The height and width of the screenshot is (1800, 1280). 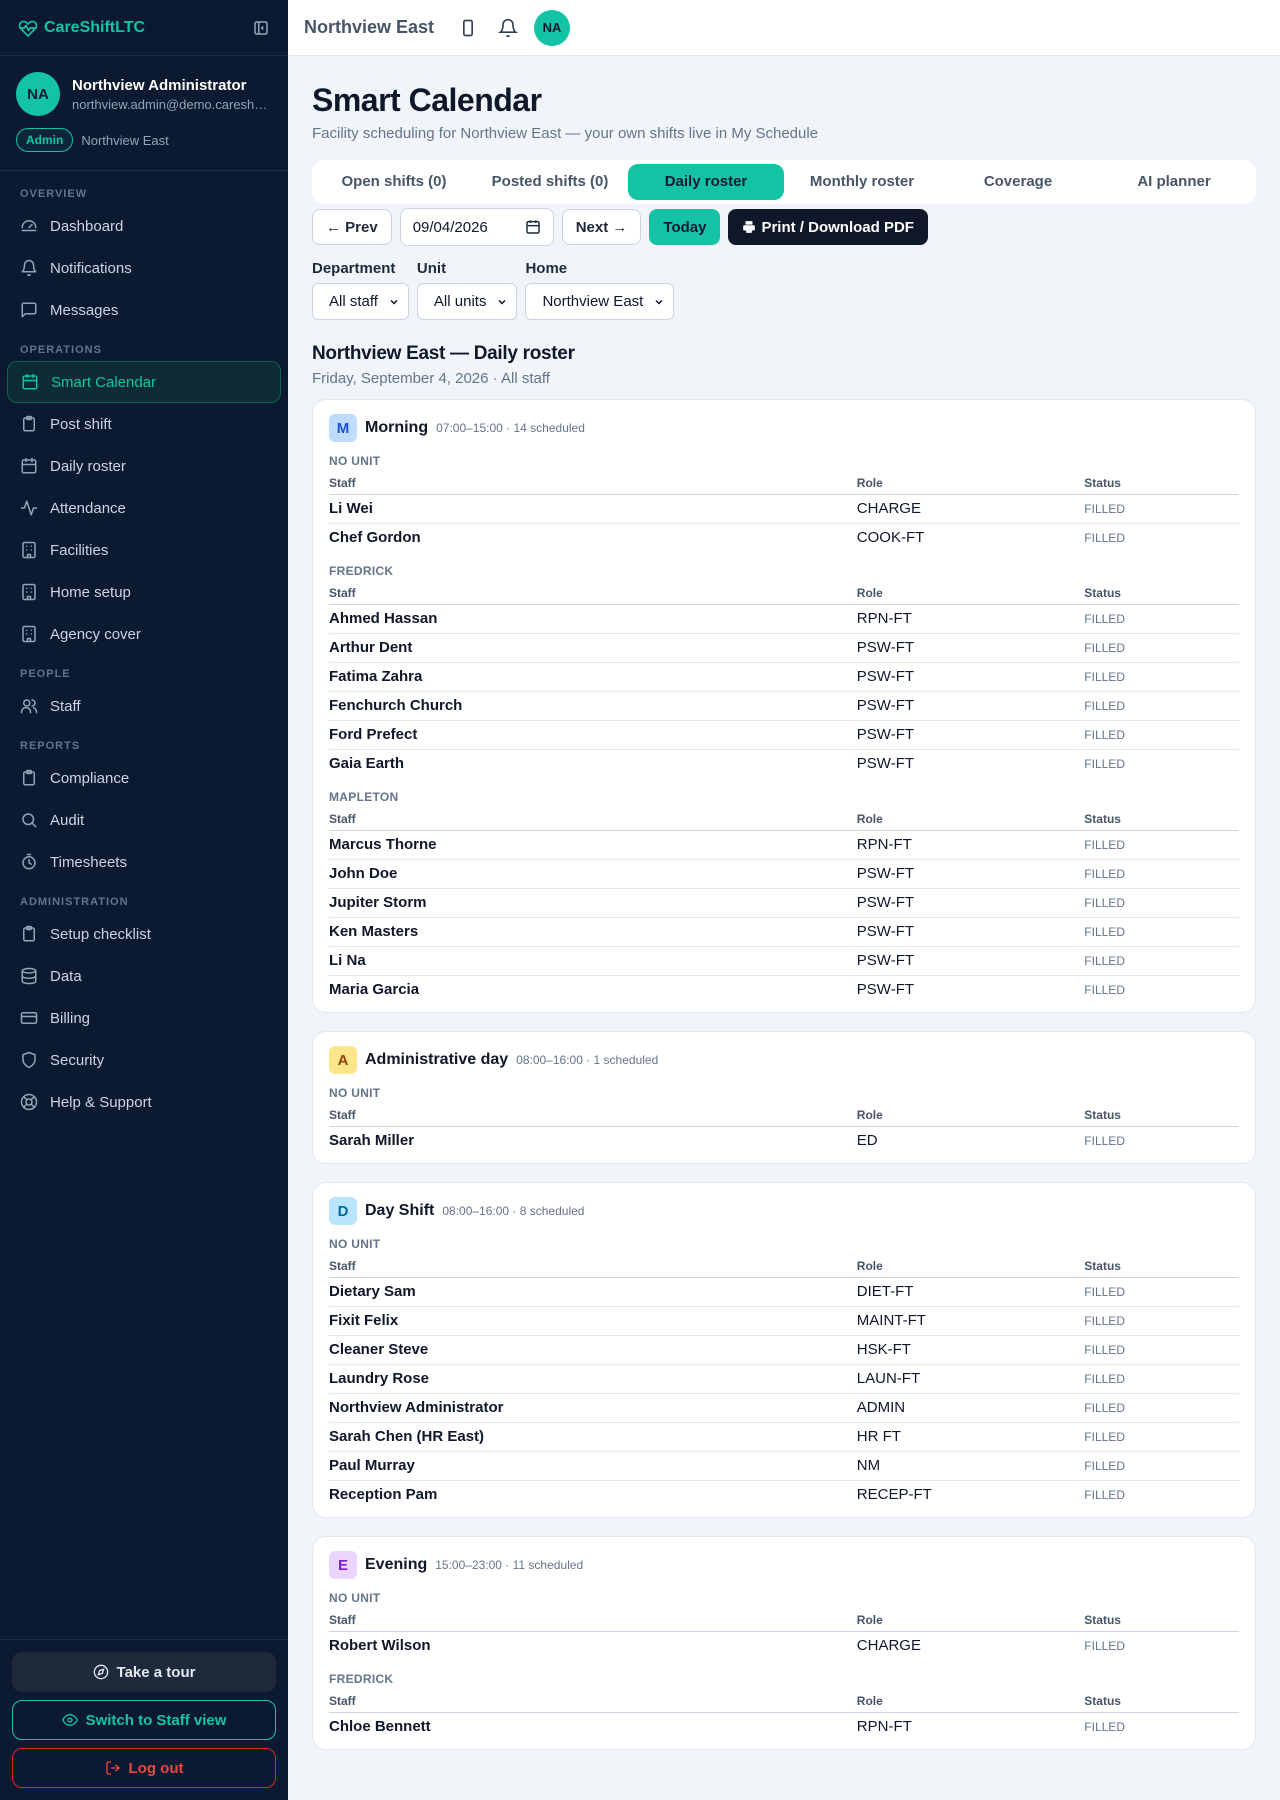 I want to click on table-row: Ken Masters PSW-FT FILLED, so click(x=784, y=932).